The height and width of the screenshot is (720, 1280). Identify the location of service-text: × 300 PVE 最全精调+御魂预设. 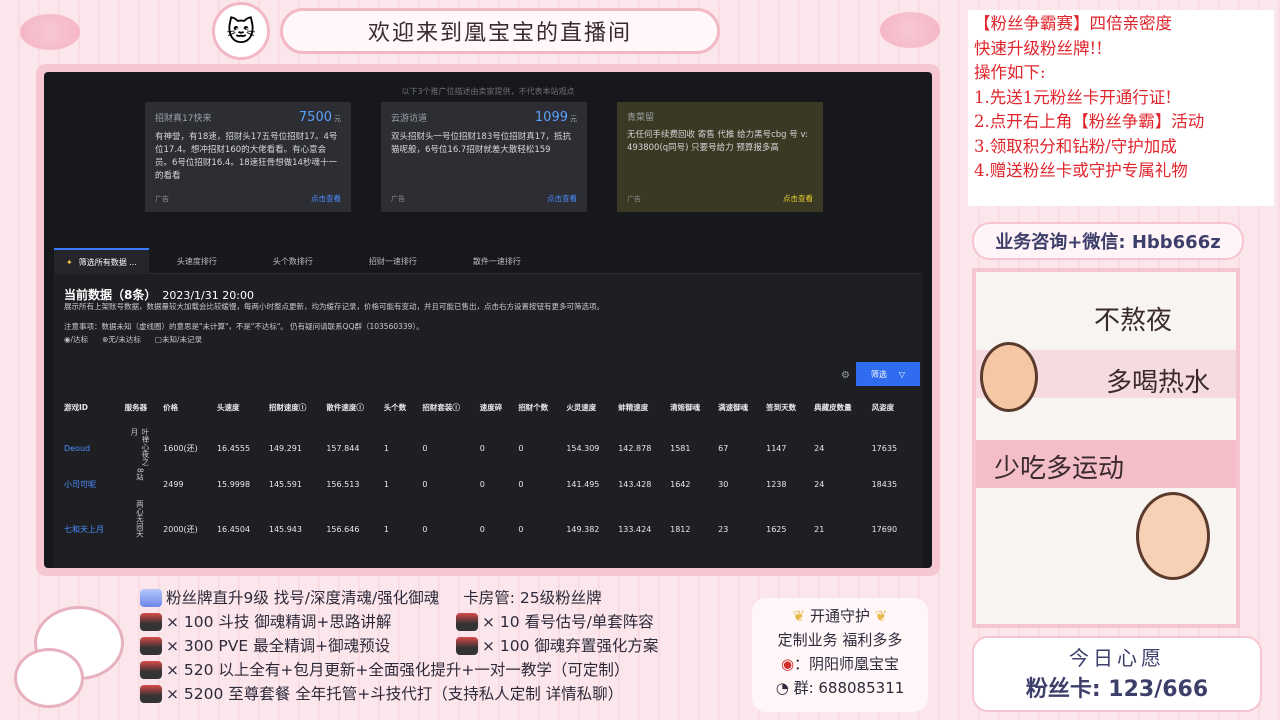
(278, 646).